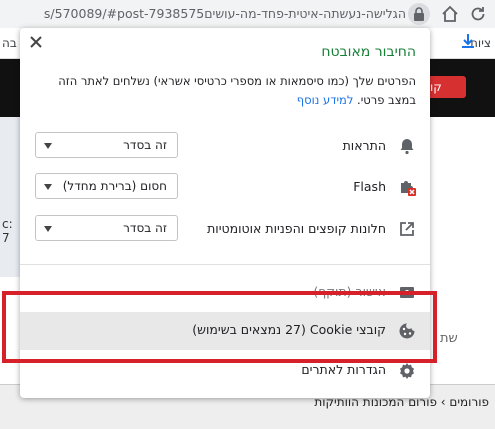 The width and height of the screenshot is (495, 429). I want to click on notifications-select: זה בסדר, so click(106, 145).